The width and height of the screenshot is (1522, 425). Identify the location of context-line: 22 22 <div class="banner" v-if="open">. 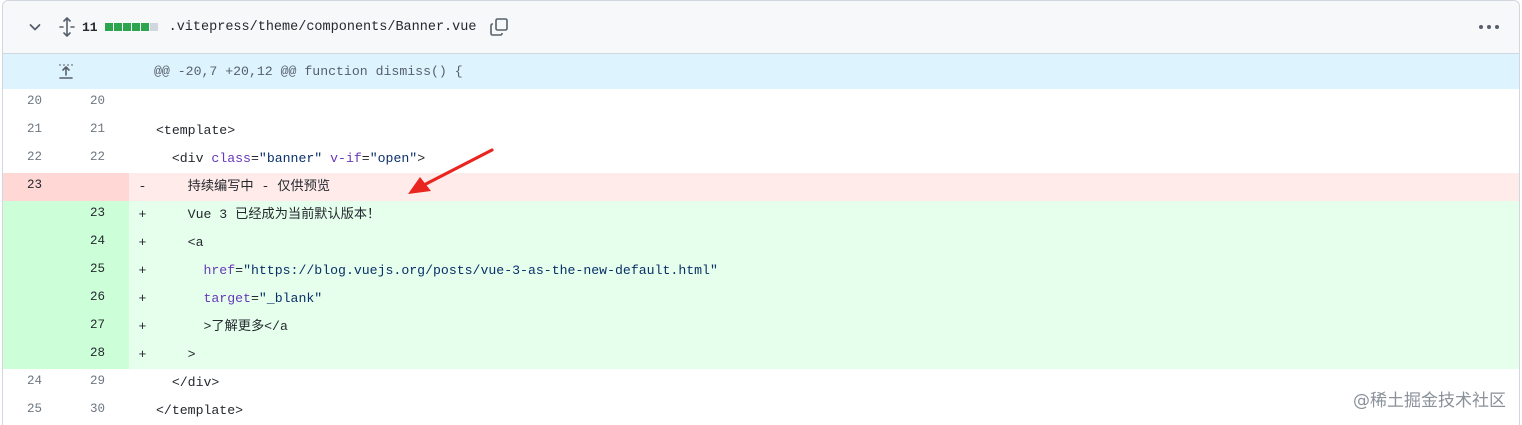
(761, 159).